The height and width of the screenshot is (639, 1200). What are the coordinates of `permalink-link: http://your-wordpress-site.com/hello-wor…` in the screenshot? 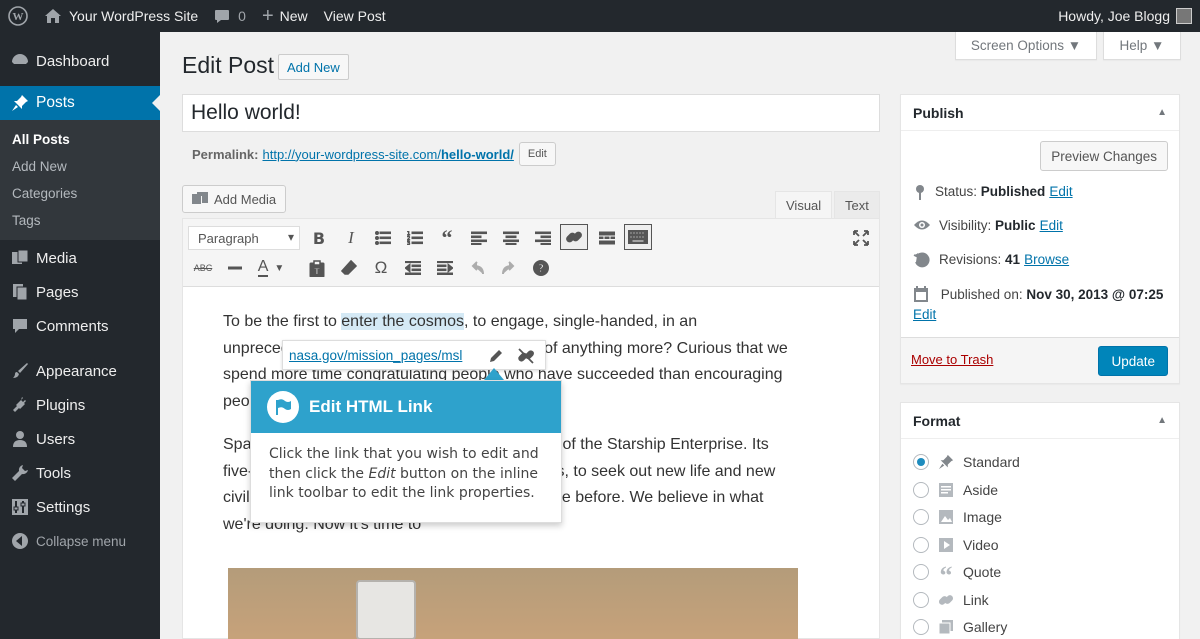 It's located at (387, 154).